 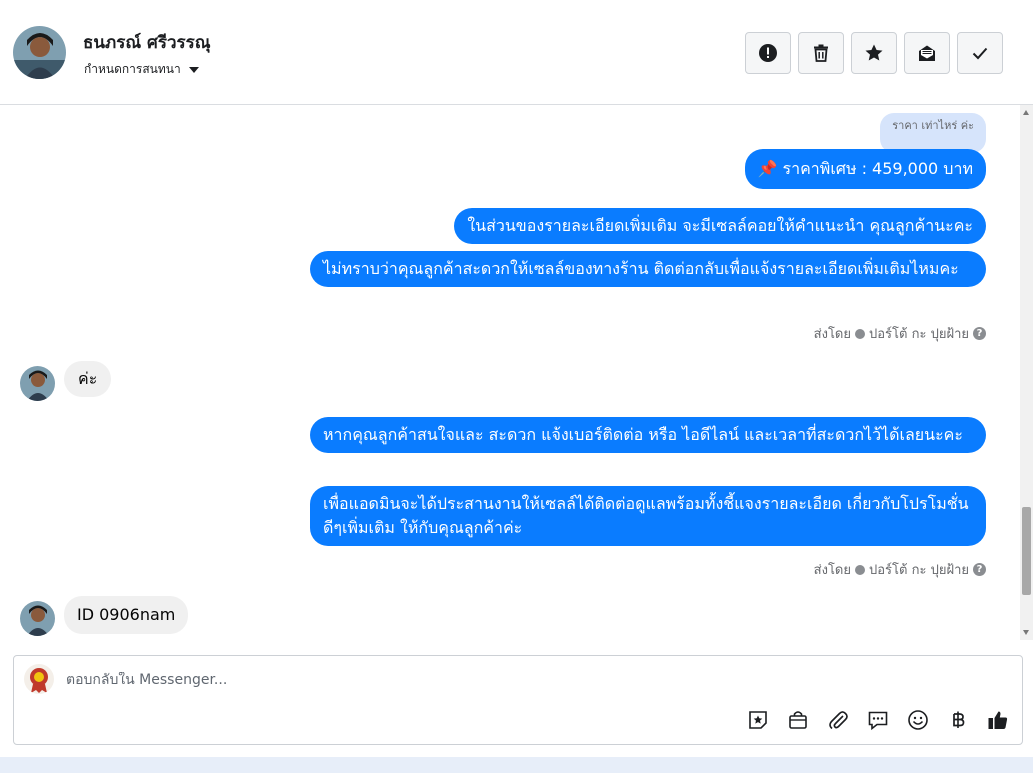 I want to click on star-button, so click(x=874, y=53).